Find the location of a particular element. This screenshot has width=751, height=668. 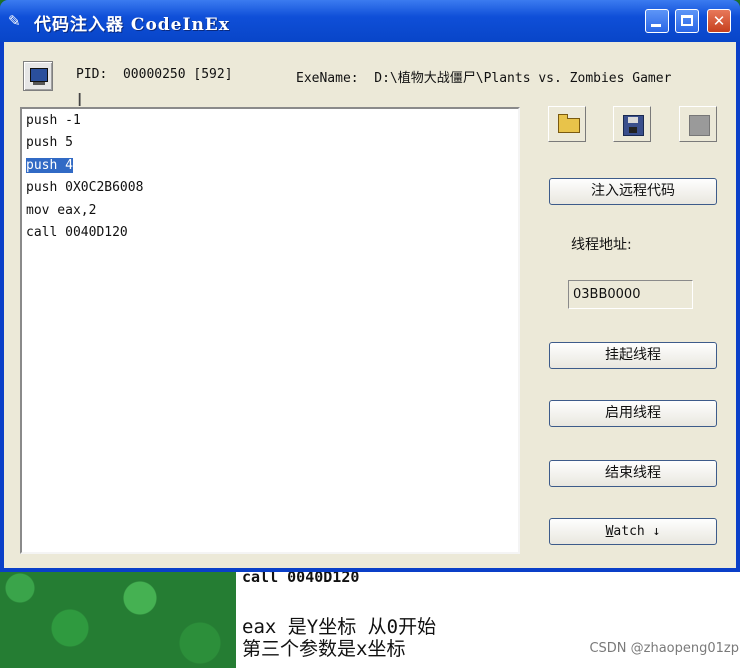

code-text: push 4 is located at coordinates (49, 165).